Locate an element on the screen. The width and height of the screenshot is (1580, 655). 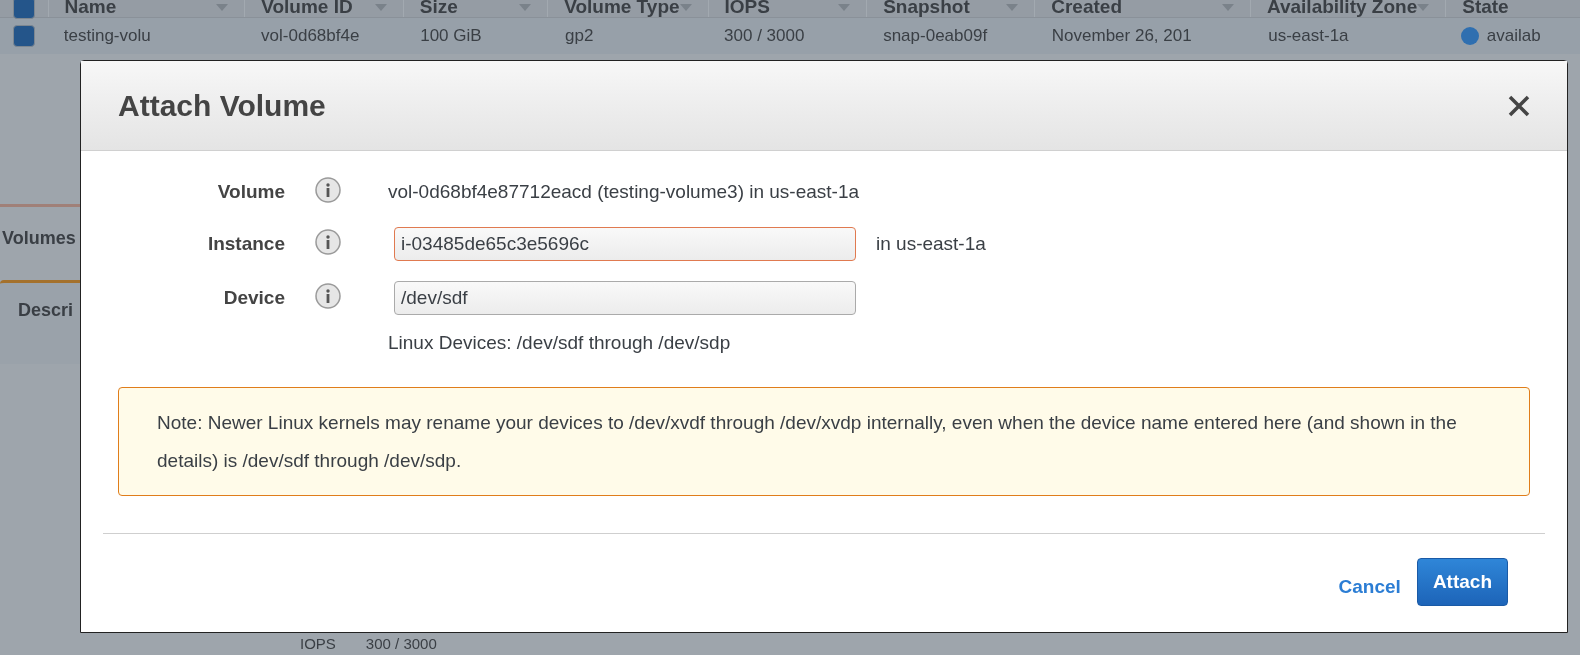
volume-value: vol-0d68bf4e87712eacd (testing-volume3) in us-east-1a is located at coordinates (624, 192).